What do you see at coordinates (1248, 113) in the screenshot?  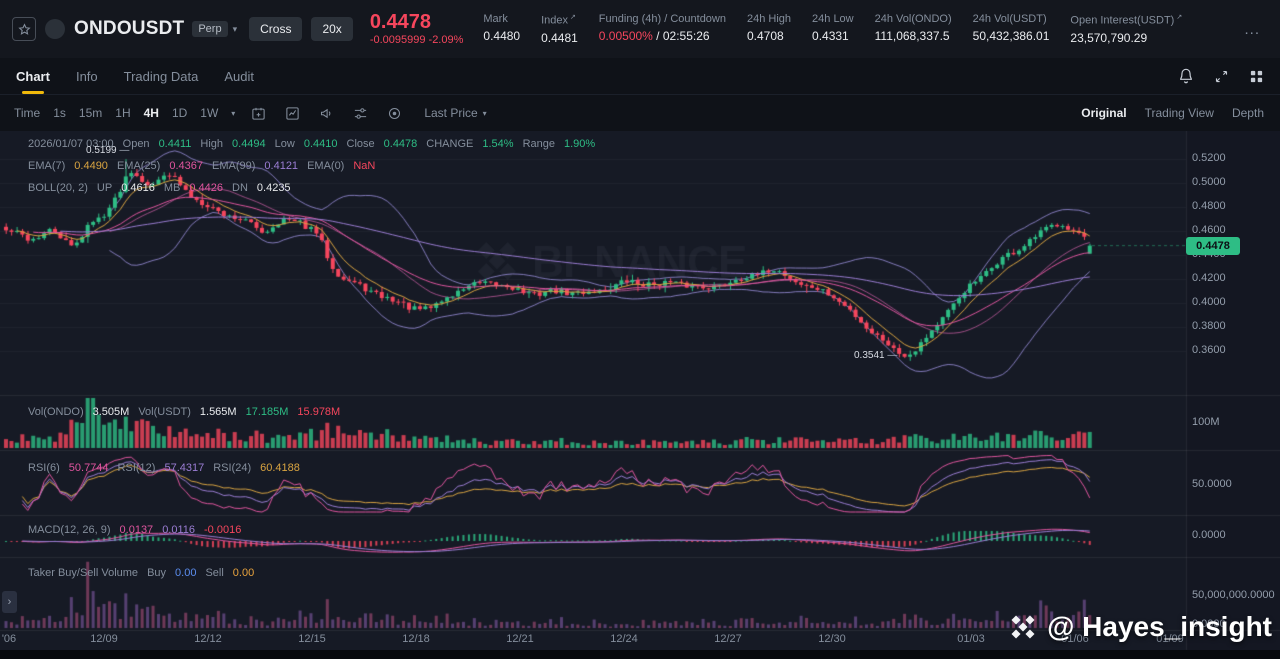 I see `view-tab-depth: Depth` at bounding box center [1248, 113].